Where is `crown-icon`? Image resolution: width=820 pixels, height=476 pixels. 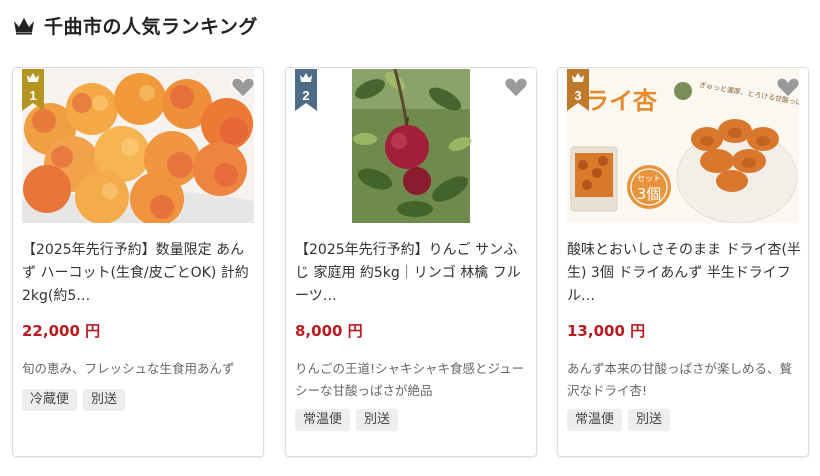
crown-icon is located at coordinates (24, 26).